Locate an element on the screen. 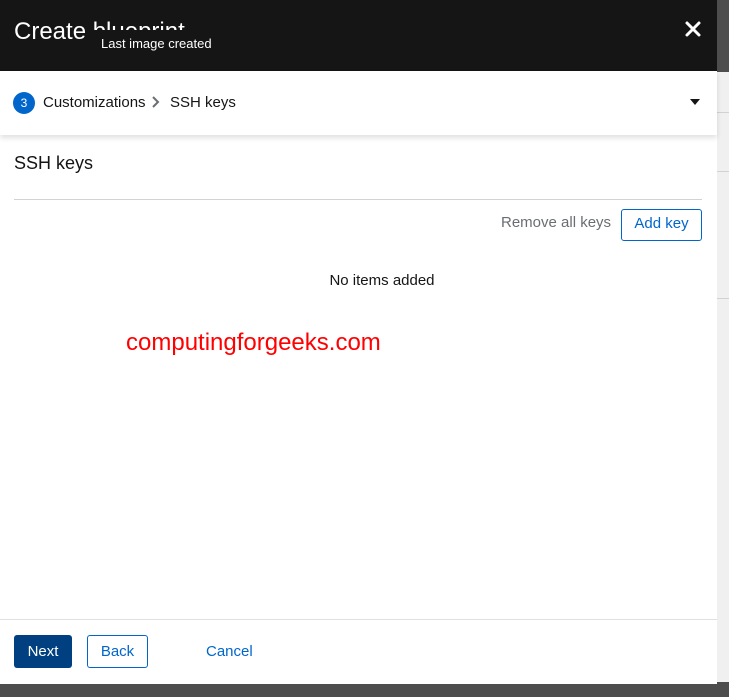 The width and height of the screenshot is (729, 697). chevron-right-icon is located at coordinates (156, 102).